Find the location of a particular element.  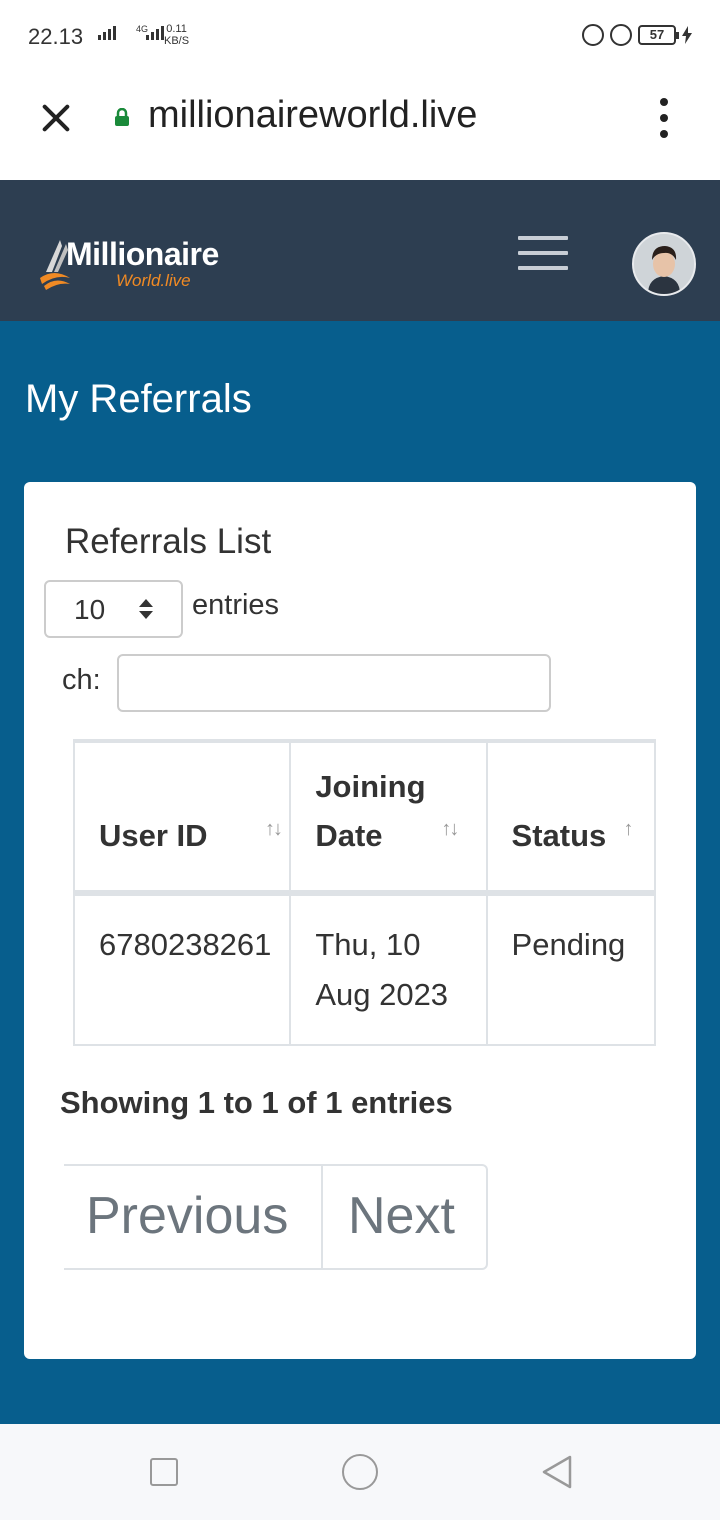

logo-subtext: World.live is located at coordinates (153, 280).